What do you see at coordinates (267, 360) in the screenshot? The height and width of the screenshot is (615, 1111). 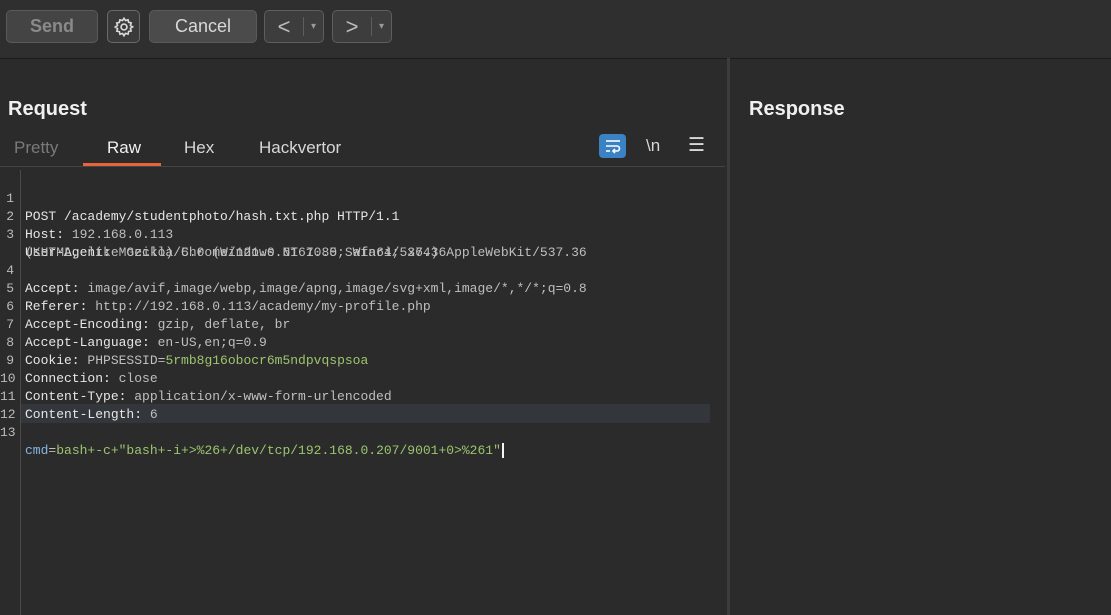 I see `cookie-value: 5rmb8g16obocr6m5ndpvqspsoa` at bounding box center [267, 360].